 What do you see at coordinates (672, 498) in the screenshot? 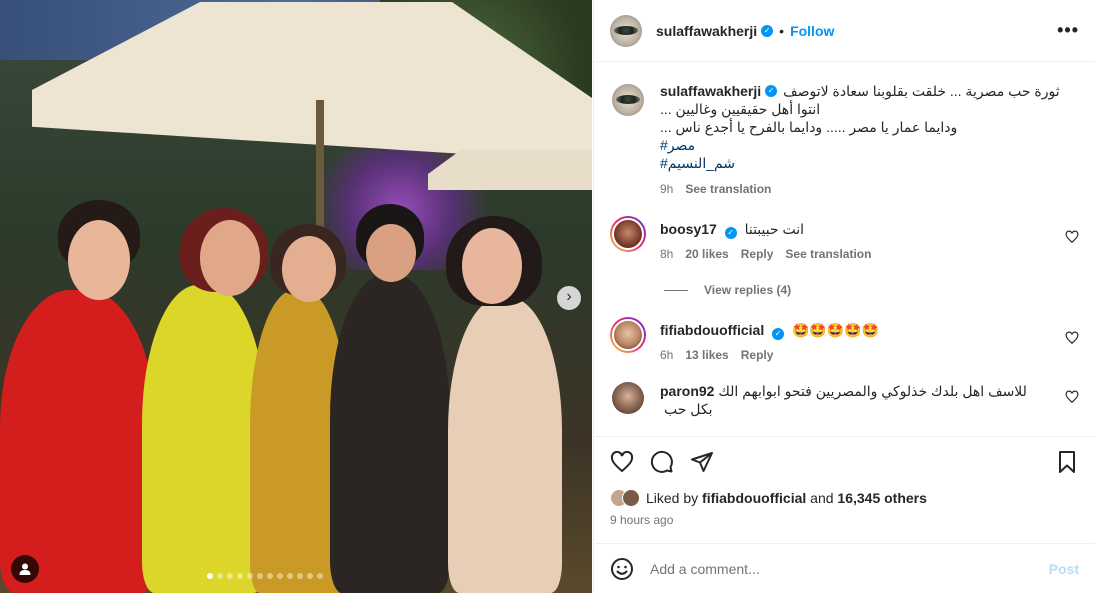
I see `liked-by-prefix: Liked by` at bounding box center [672, 498].